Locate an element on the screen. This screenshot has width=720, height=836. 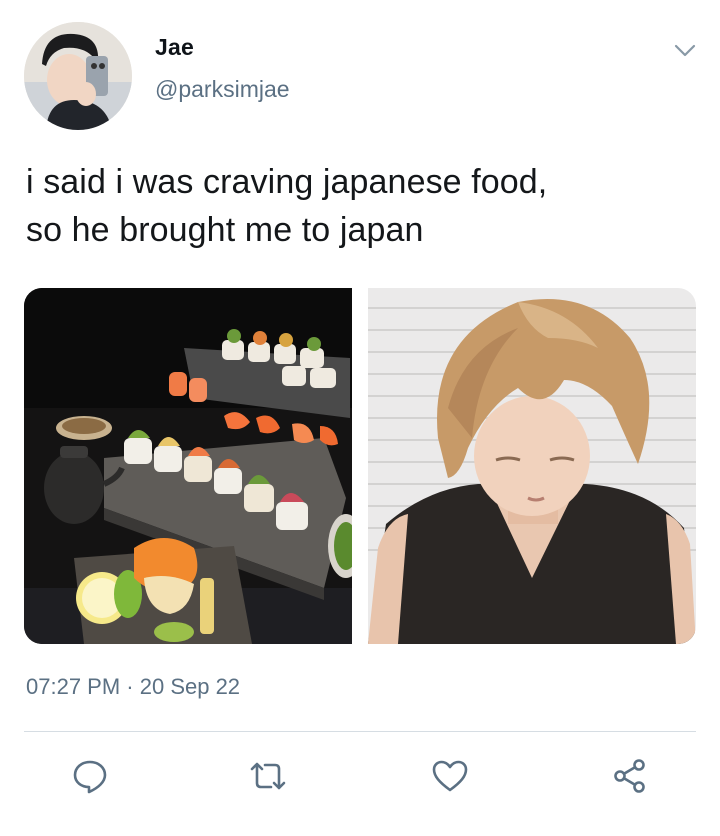
tweet-text-line: i said i was craving japanese food, is located at coordinates (287, 182).